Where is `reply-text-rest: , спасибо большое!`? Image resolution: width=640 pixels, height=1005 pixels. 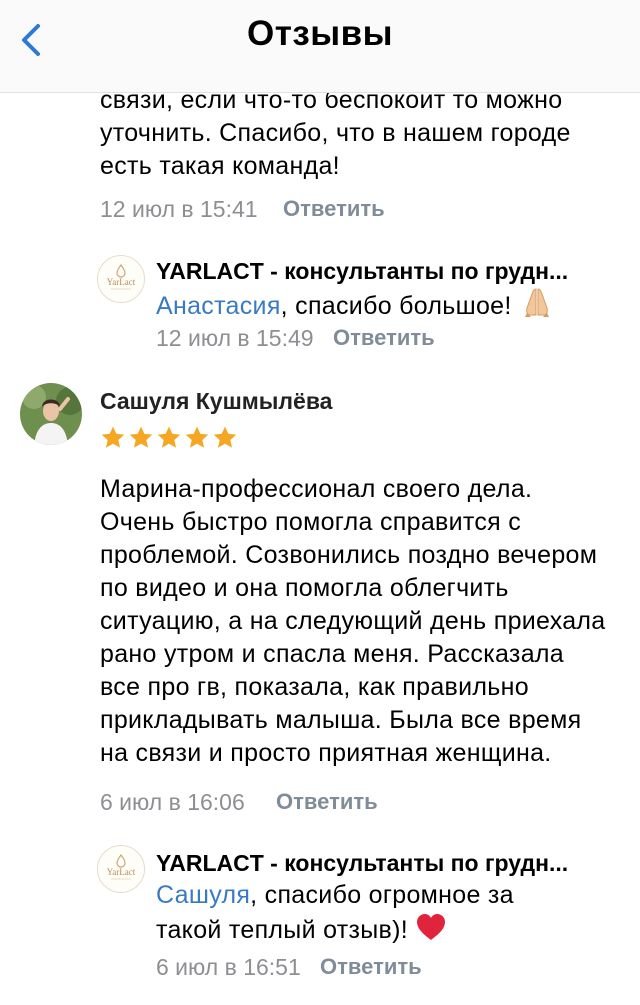 reply-text-rest: , спасибо большое! is located at coordinates (396, 306).